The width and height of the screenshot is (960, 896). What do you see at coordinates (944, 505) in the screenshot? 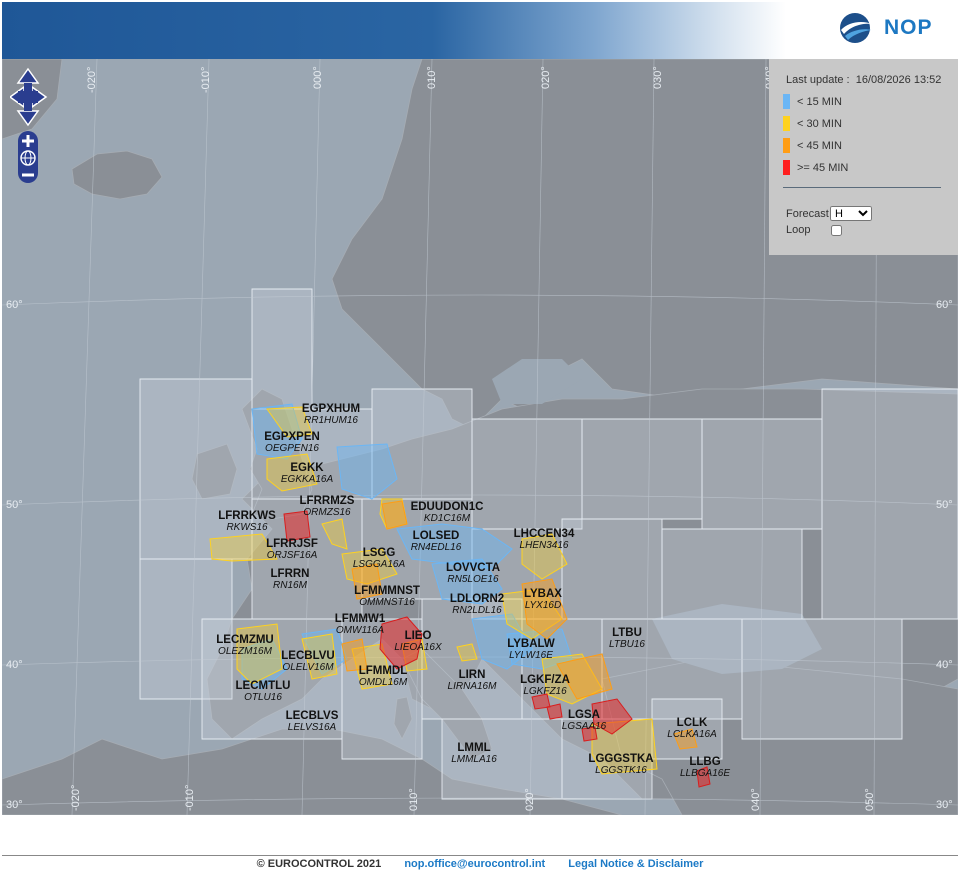
I see `lat-label-50-right: 50°` at bounding box center [944, 505].